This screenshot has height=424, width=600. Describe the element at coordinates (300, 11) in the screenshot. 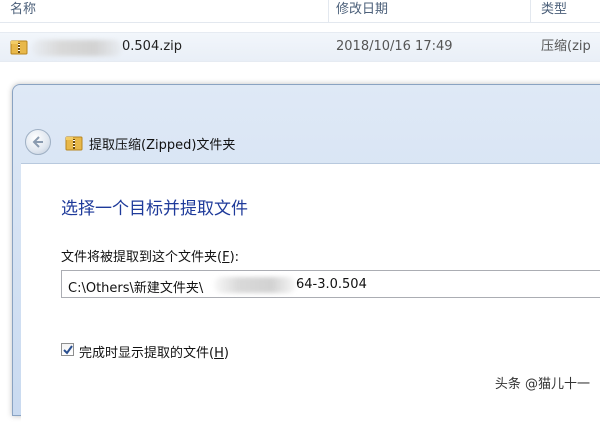

I see `column-header-bar: 名称 修改日期 类型` at that location.